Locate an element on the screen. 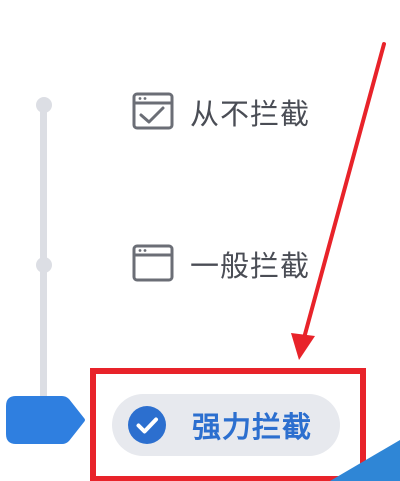 Image resolution: width=400 pixels, height=481 pixels. slider-stop-normal is located at coordinates (44, 265).